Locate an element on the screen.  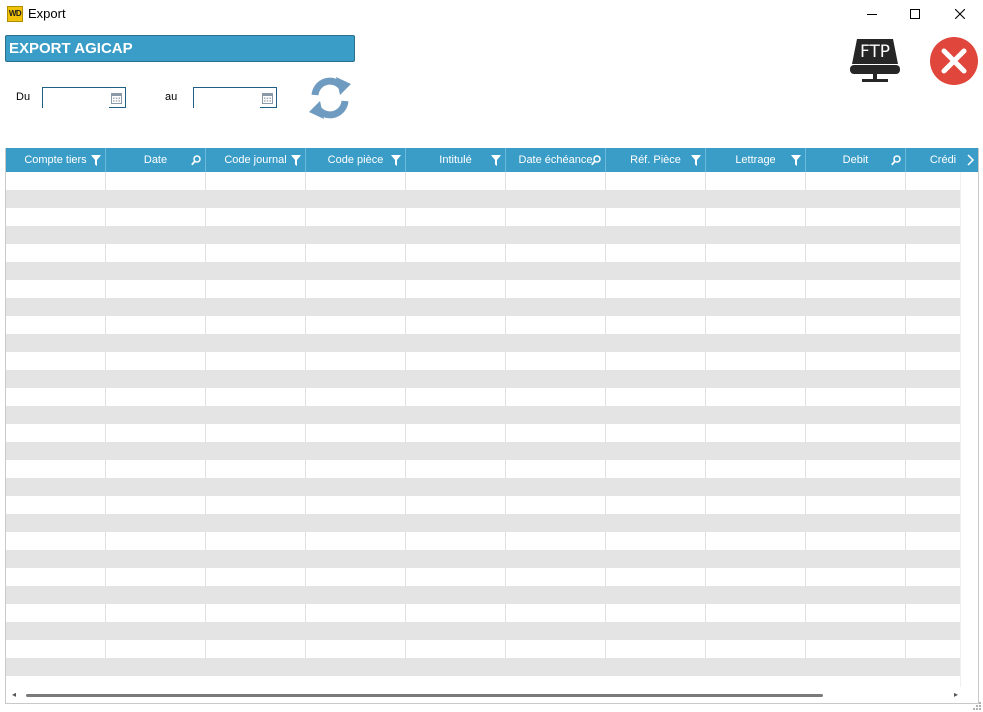
scrollbar-thumb is located at coordinates (424, 695).